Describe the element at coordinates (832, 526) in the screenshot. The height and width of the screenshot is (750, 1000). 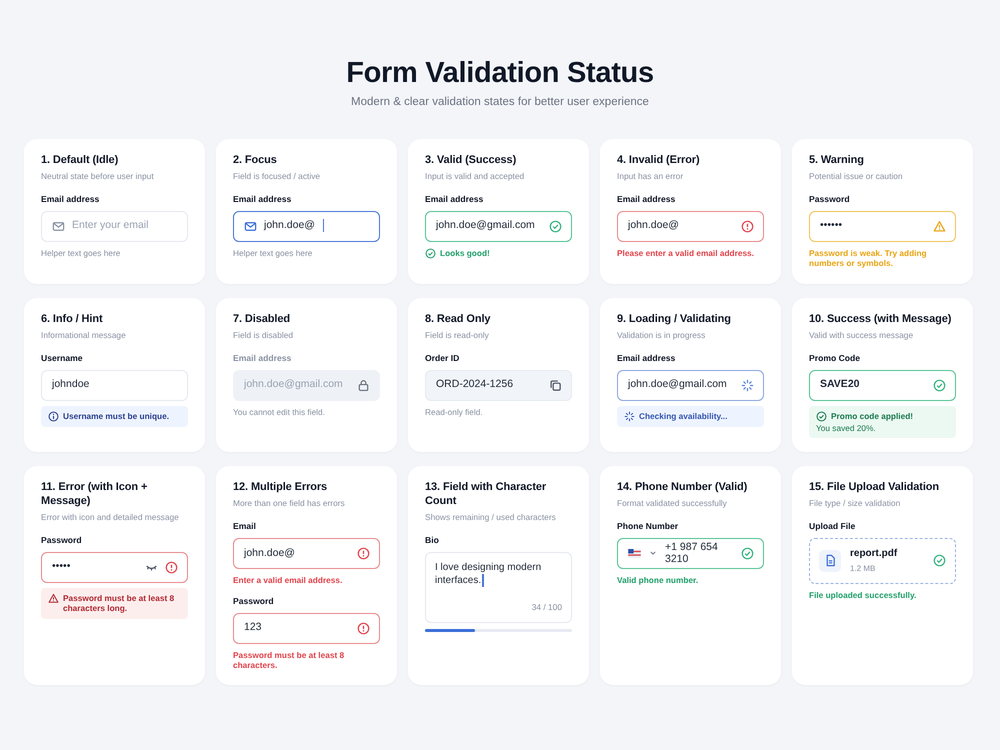
I see `field-label: Upload File` at that location.